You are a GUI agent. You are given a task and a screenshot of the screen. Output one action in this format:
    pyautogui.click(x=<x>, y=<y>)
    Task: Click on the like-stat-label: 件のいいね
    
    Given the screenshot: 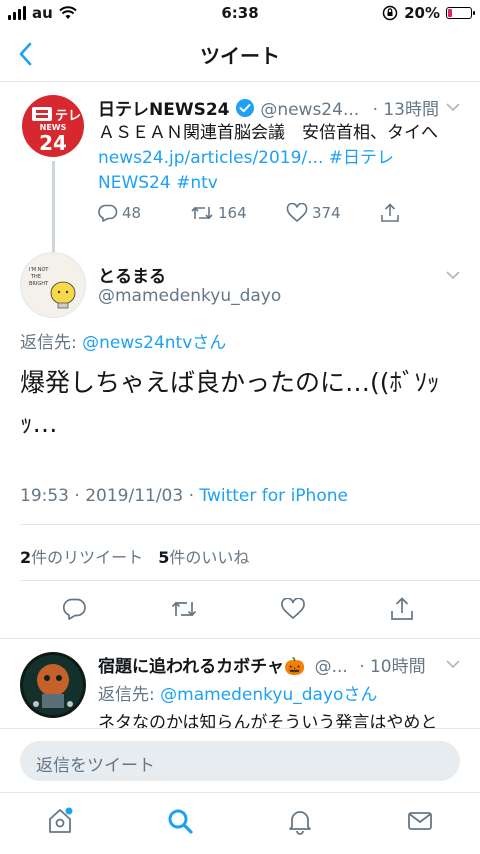 What is the action you would take?
    pyautogui.click(x=209, y=557)
    